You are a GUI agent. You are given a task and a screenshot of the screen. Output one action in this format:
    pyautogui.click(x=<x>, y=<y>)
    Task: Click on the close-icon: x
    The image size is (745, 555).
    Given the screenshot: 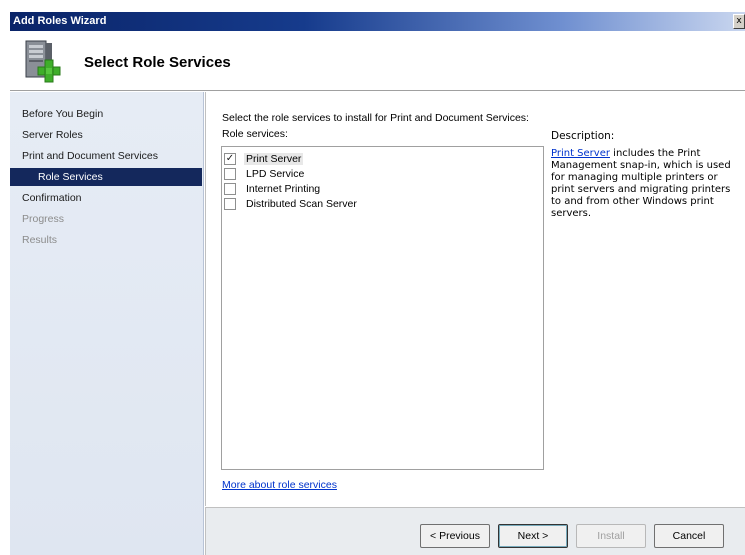 What is the action you would take?
    pyautogui.click(x=739, y=21)
    